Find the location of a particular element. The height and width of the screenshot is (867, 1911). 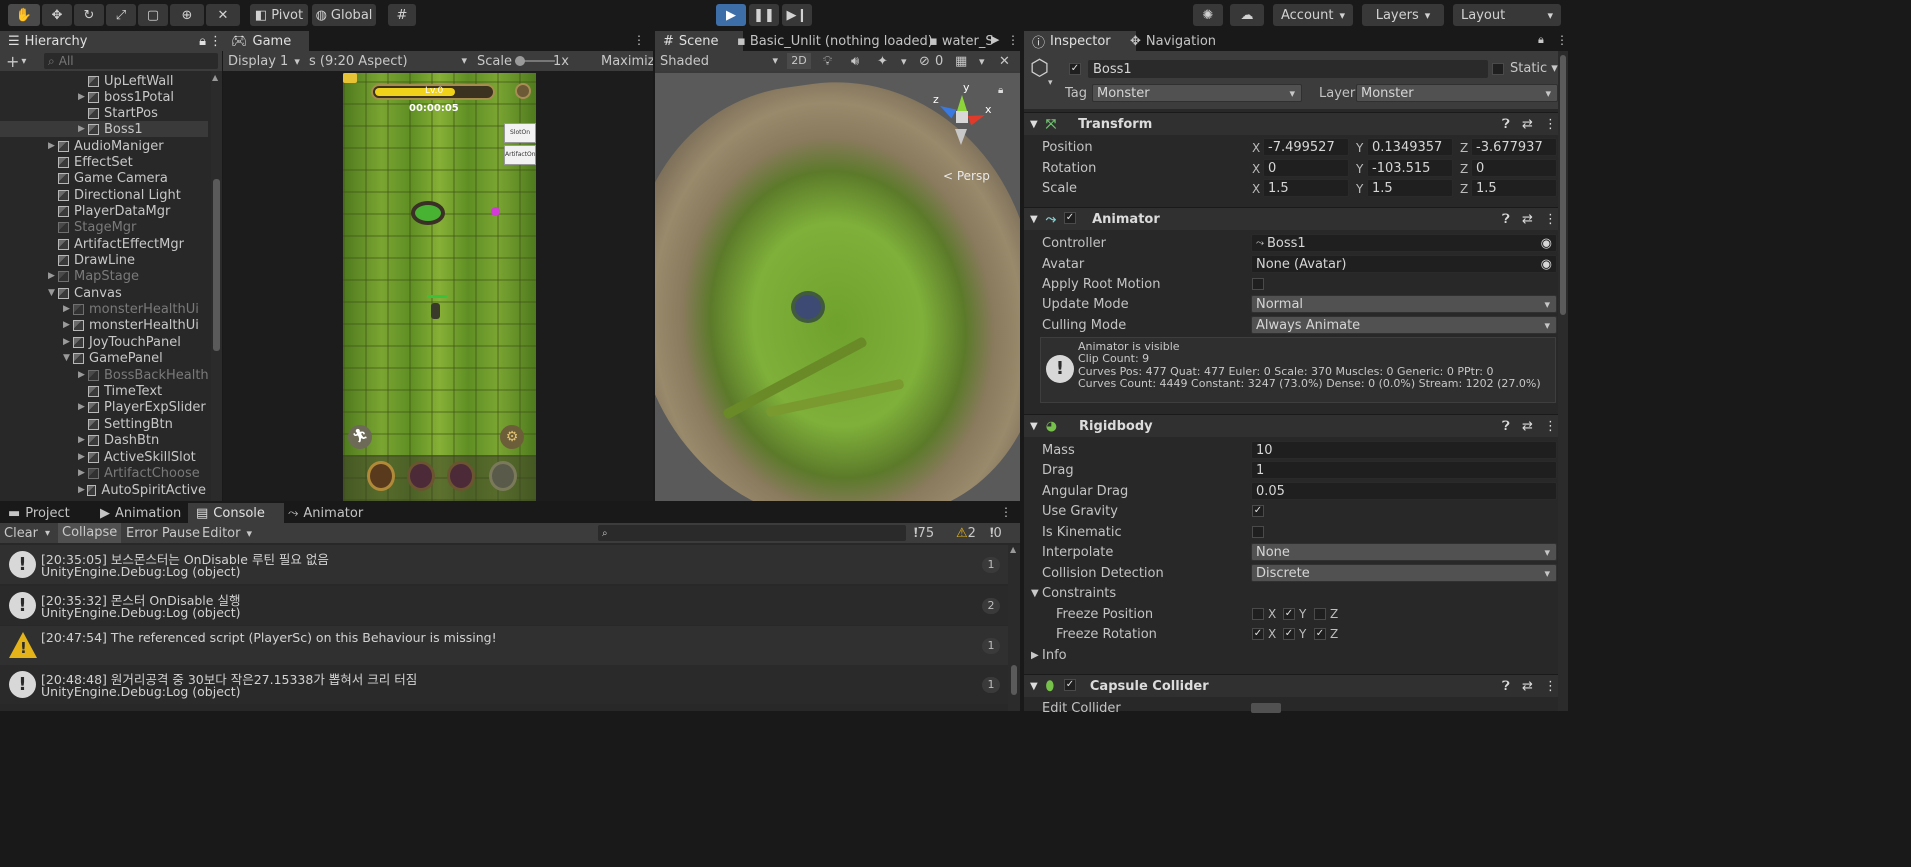

2d-toggle: 2D is located at coordinates (799, 61).